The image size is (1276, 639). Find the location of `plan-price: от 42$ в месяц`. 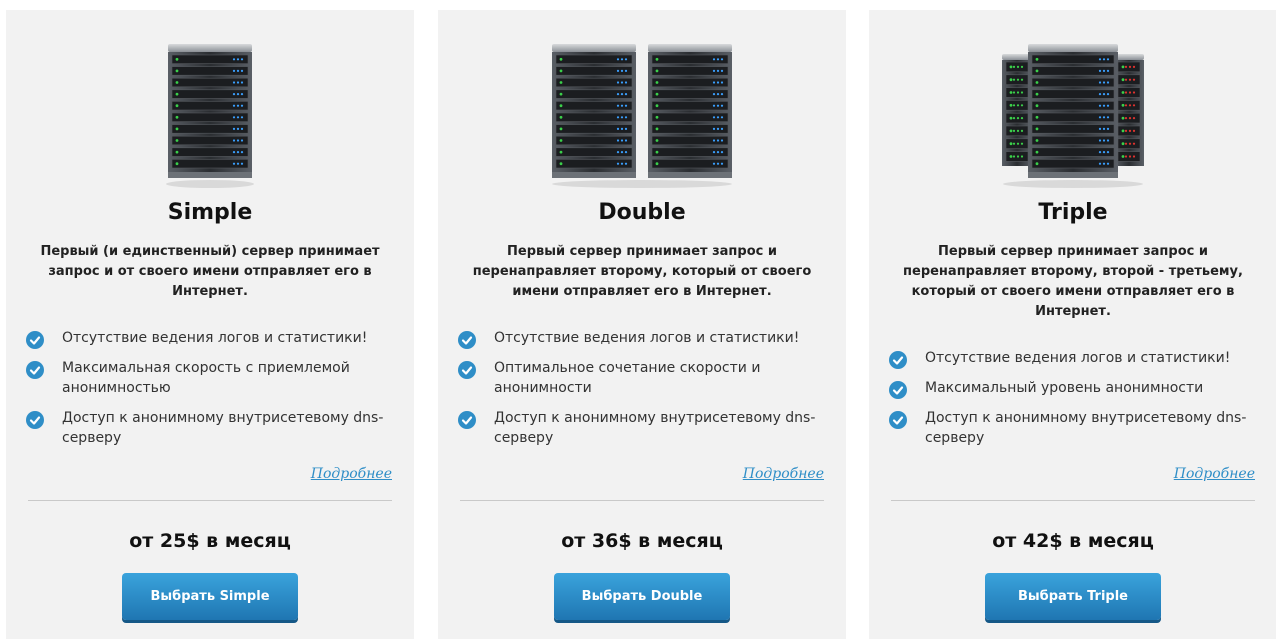

plan-price: от 42$ в месяц is located at coordinates (1073, 541).